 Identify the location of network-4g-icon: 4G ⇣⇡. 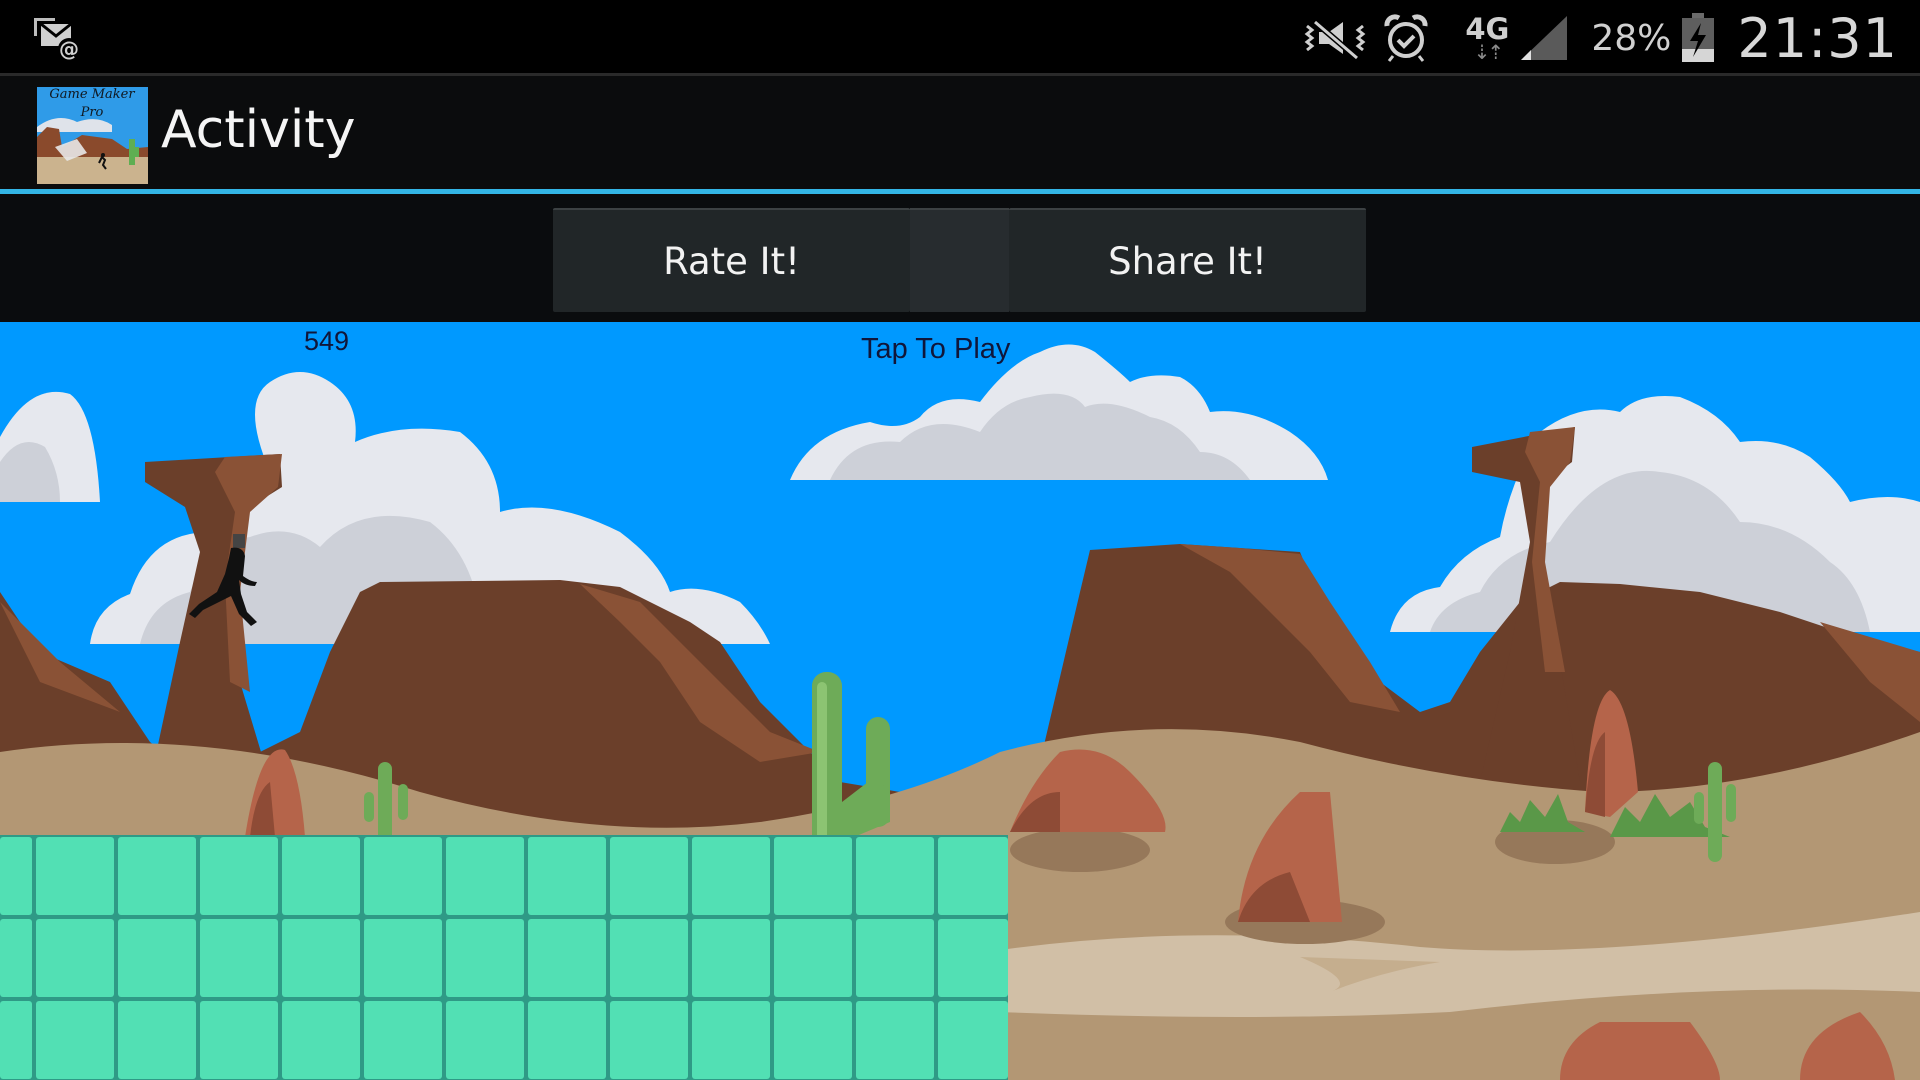
(1487, 39).